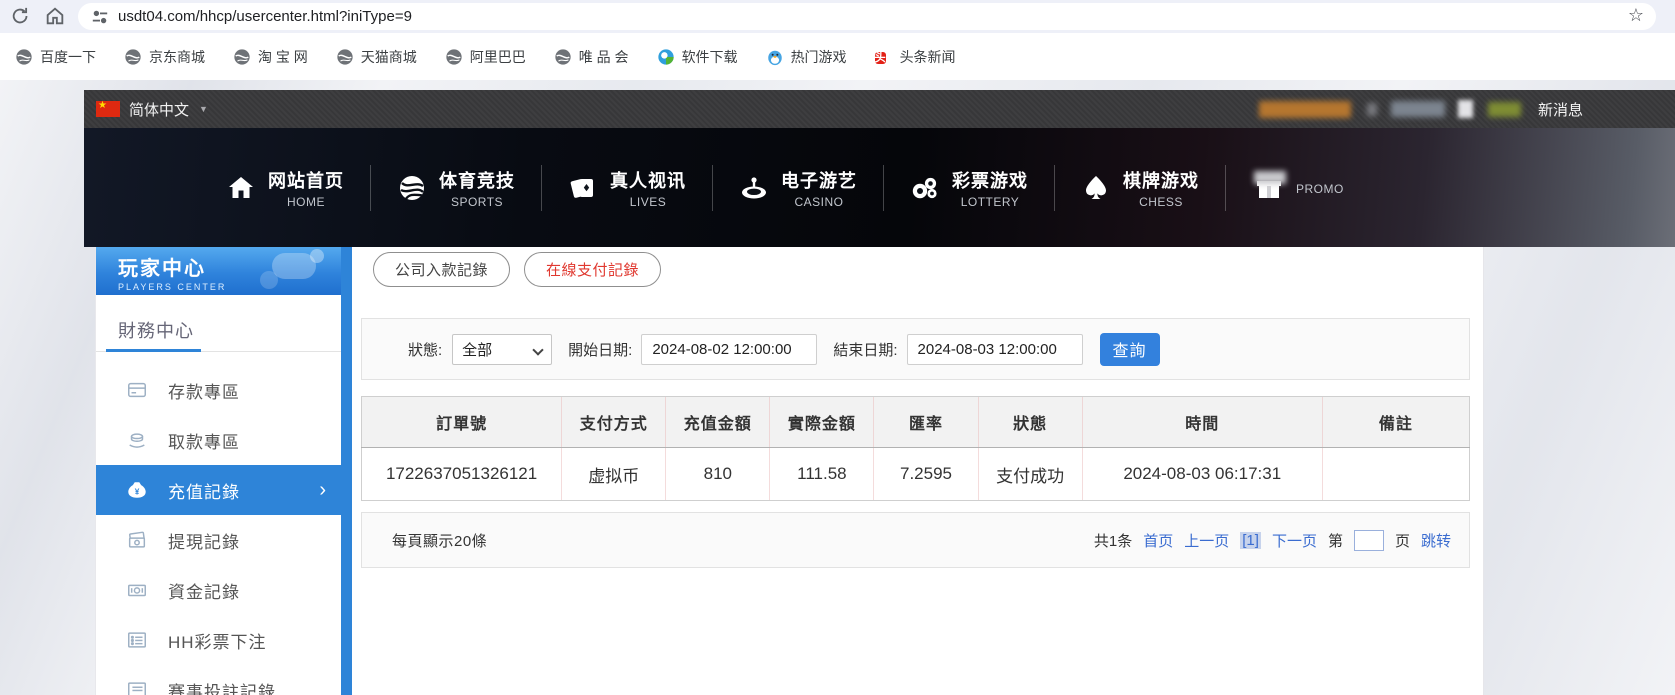  Describe the element at coordinates (717, 422) in the screenshot. I see `col-recharge-amount: 充值金額` at that location.